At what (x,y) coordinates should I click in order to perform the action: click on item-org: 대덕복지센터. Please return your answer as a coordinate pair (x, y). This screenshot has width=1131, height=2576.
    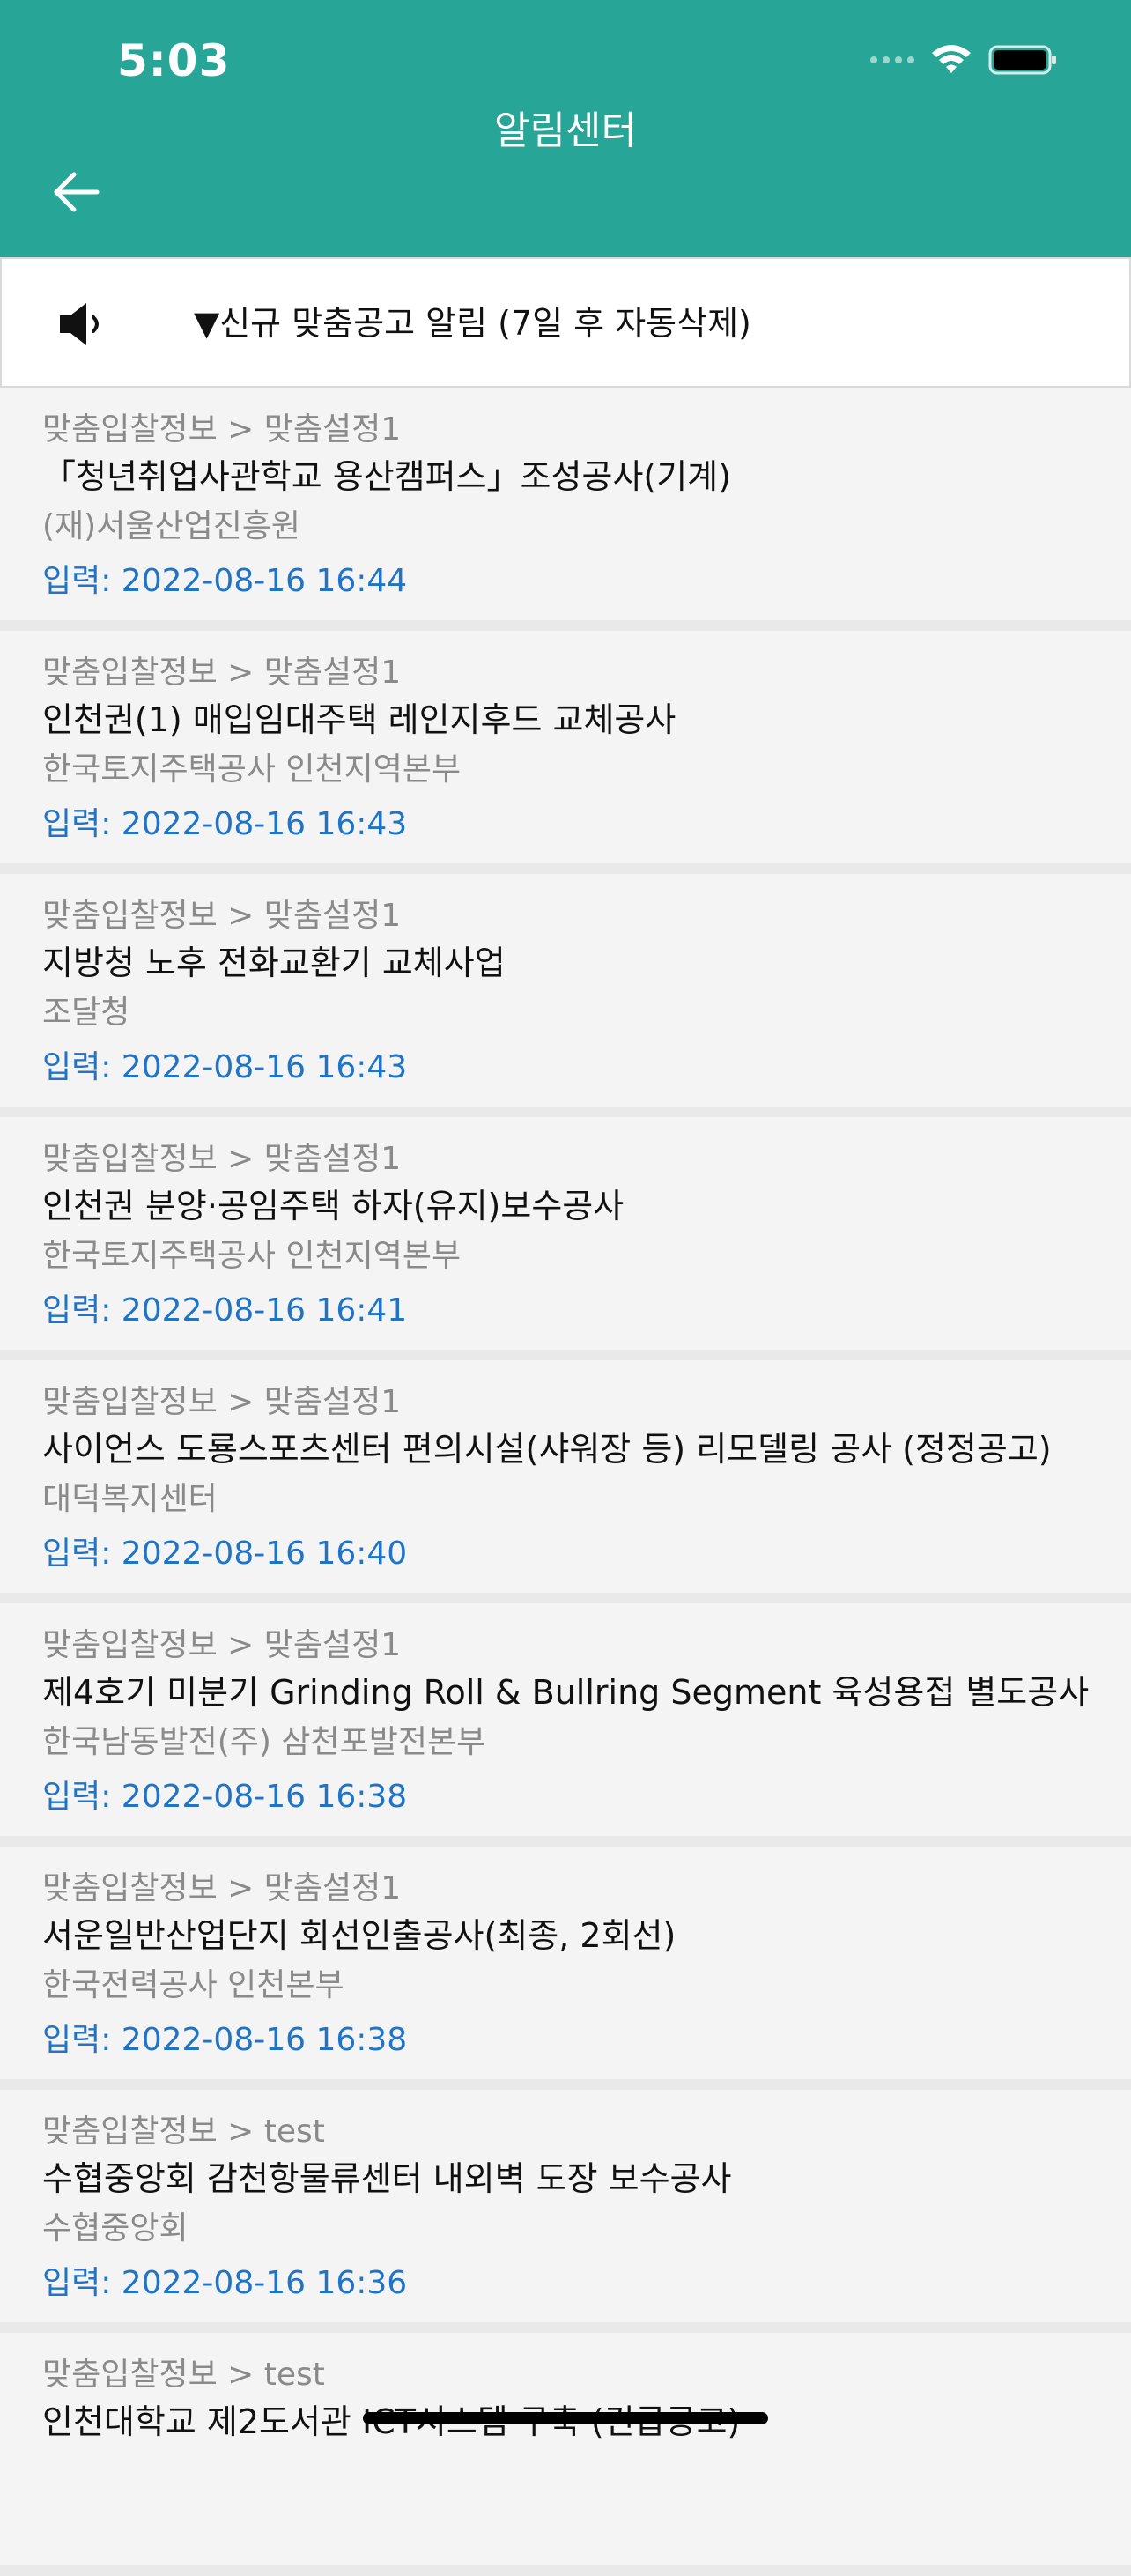
    Looking at the image, I should click on (130, 1499).